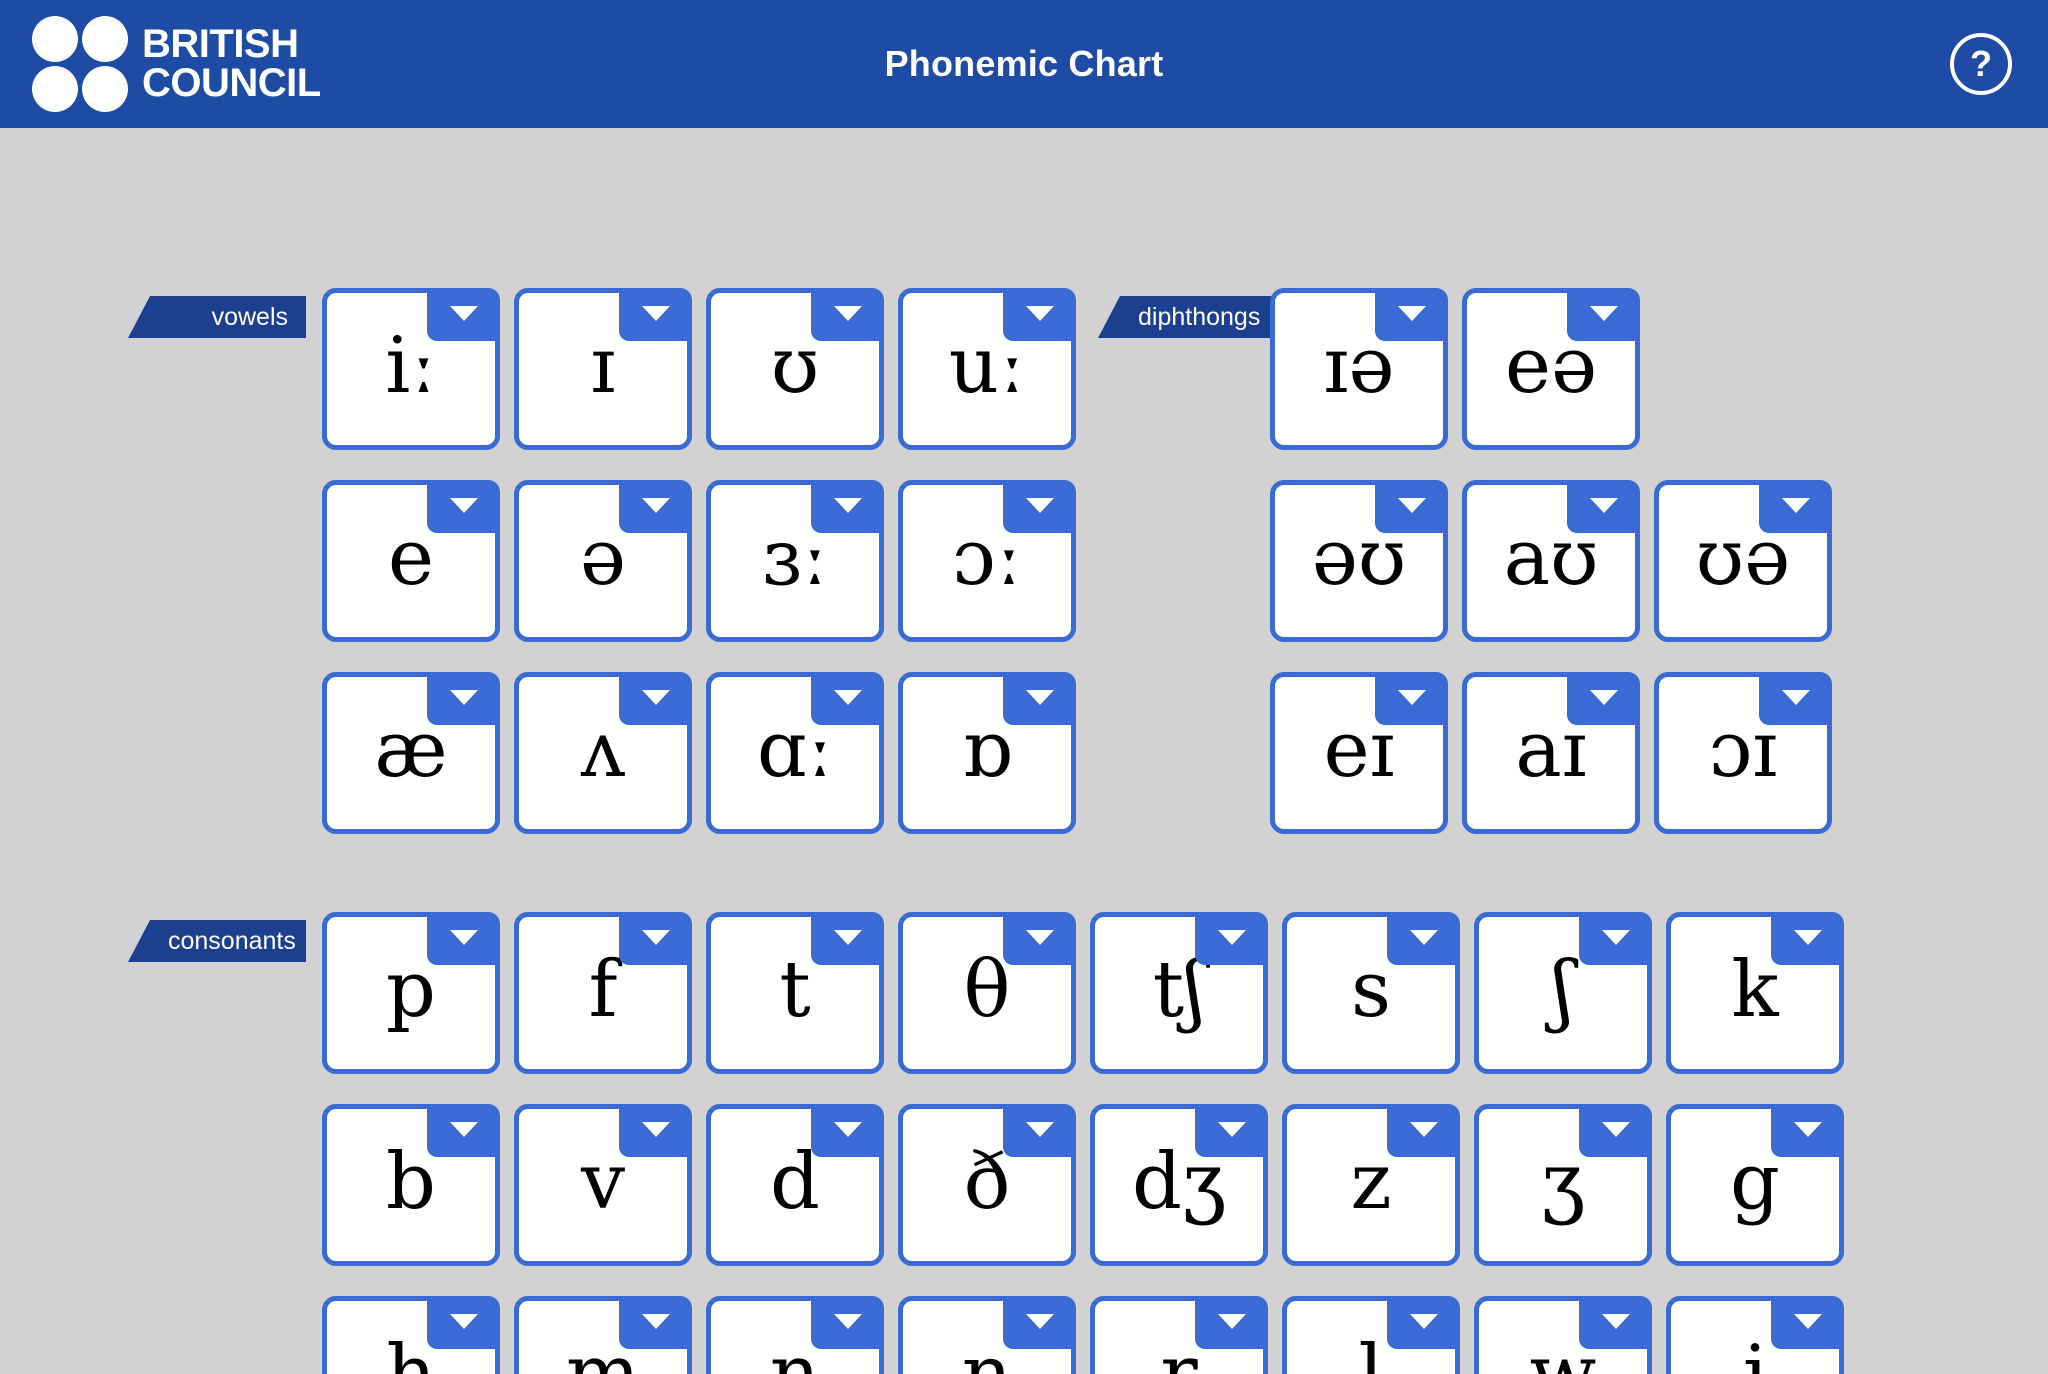  What do you see at coordinates (1755, 1335) in the screenshot?
I see `phoneme-card: j` at bounding box center [1755, 1335].